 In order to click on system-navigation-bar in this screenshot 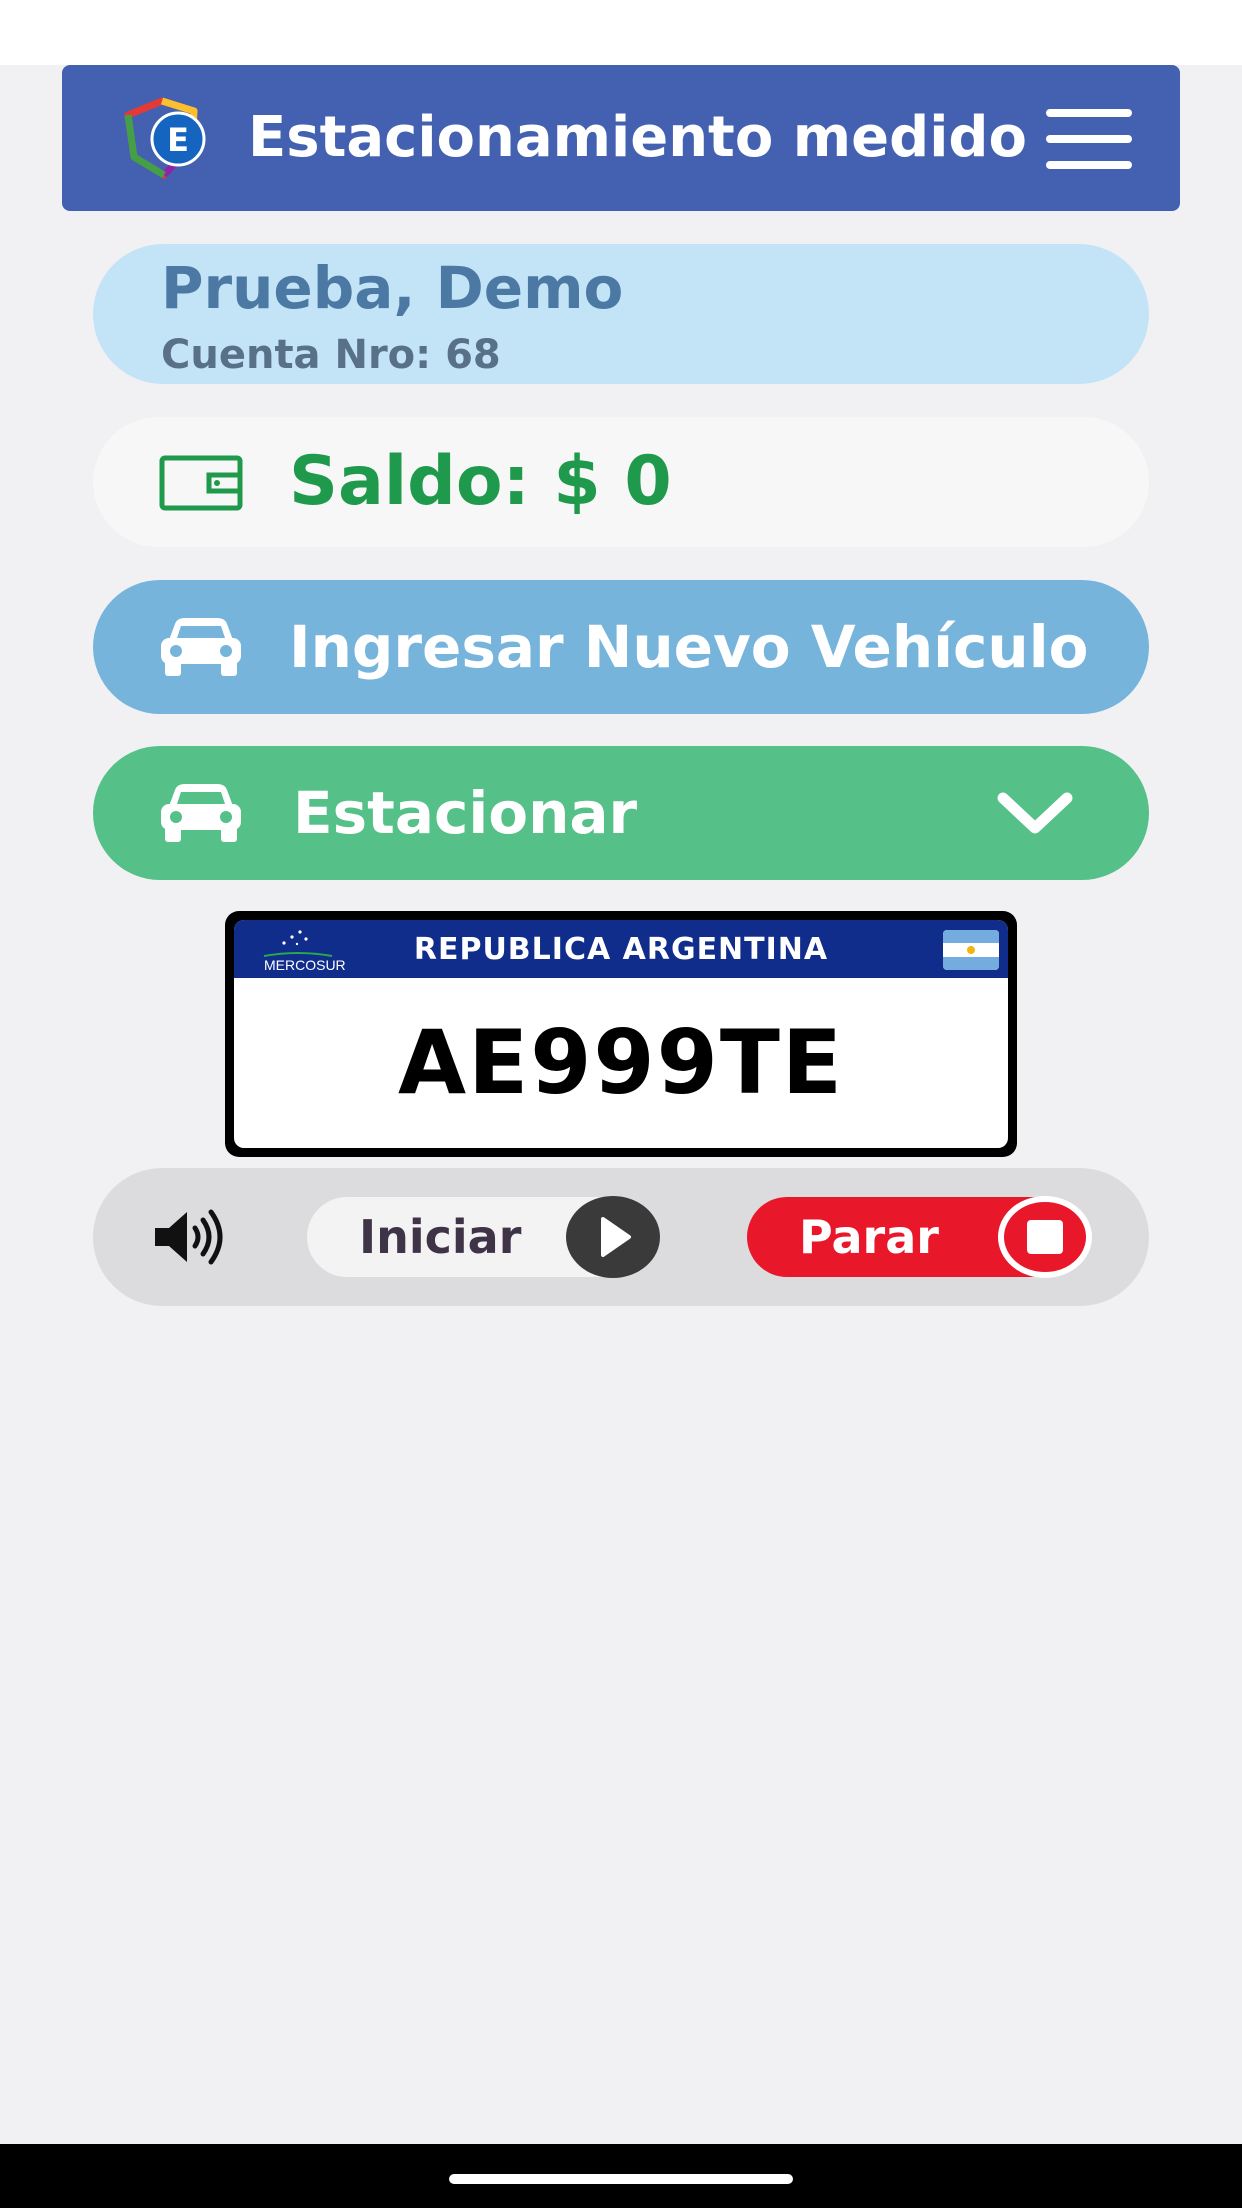, I will do `click(621, 2176)`.